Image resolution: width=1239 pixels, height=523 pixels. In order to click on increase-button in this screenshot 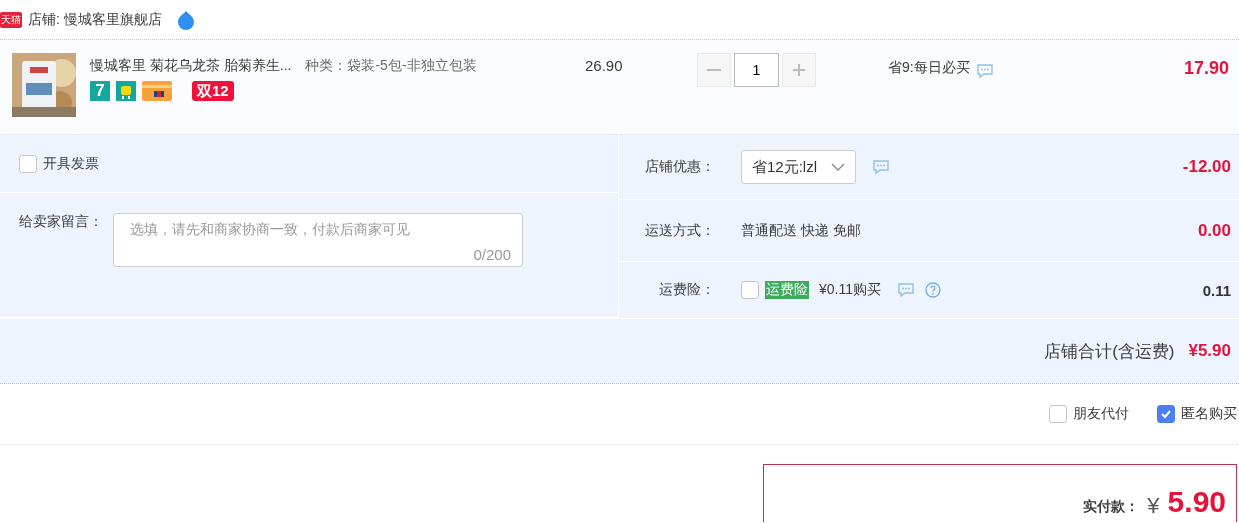, I will do `click(799, 70)`.